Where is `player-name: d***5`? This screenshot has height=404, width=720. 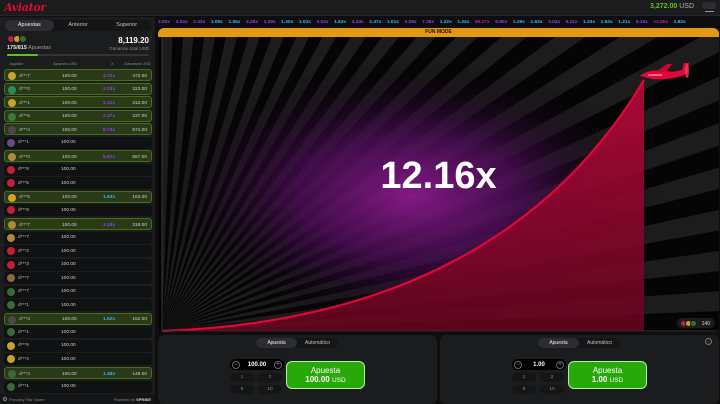 player-name: d***5 is located at coordinates (23, 183).